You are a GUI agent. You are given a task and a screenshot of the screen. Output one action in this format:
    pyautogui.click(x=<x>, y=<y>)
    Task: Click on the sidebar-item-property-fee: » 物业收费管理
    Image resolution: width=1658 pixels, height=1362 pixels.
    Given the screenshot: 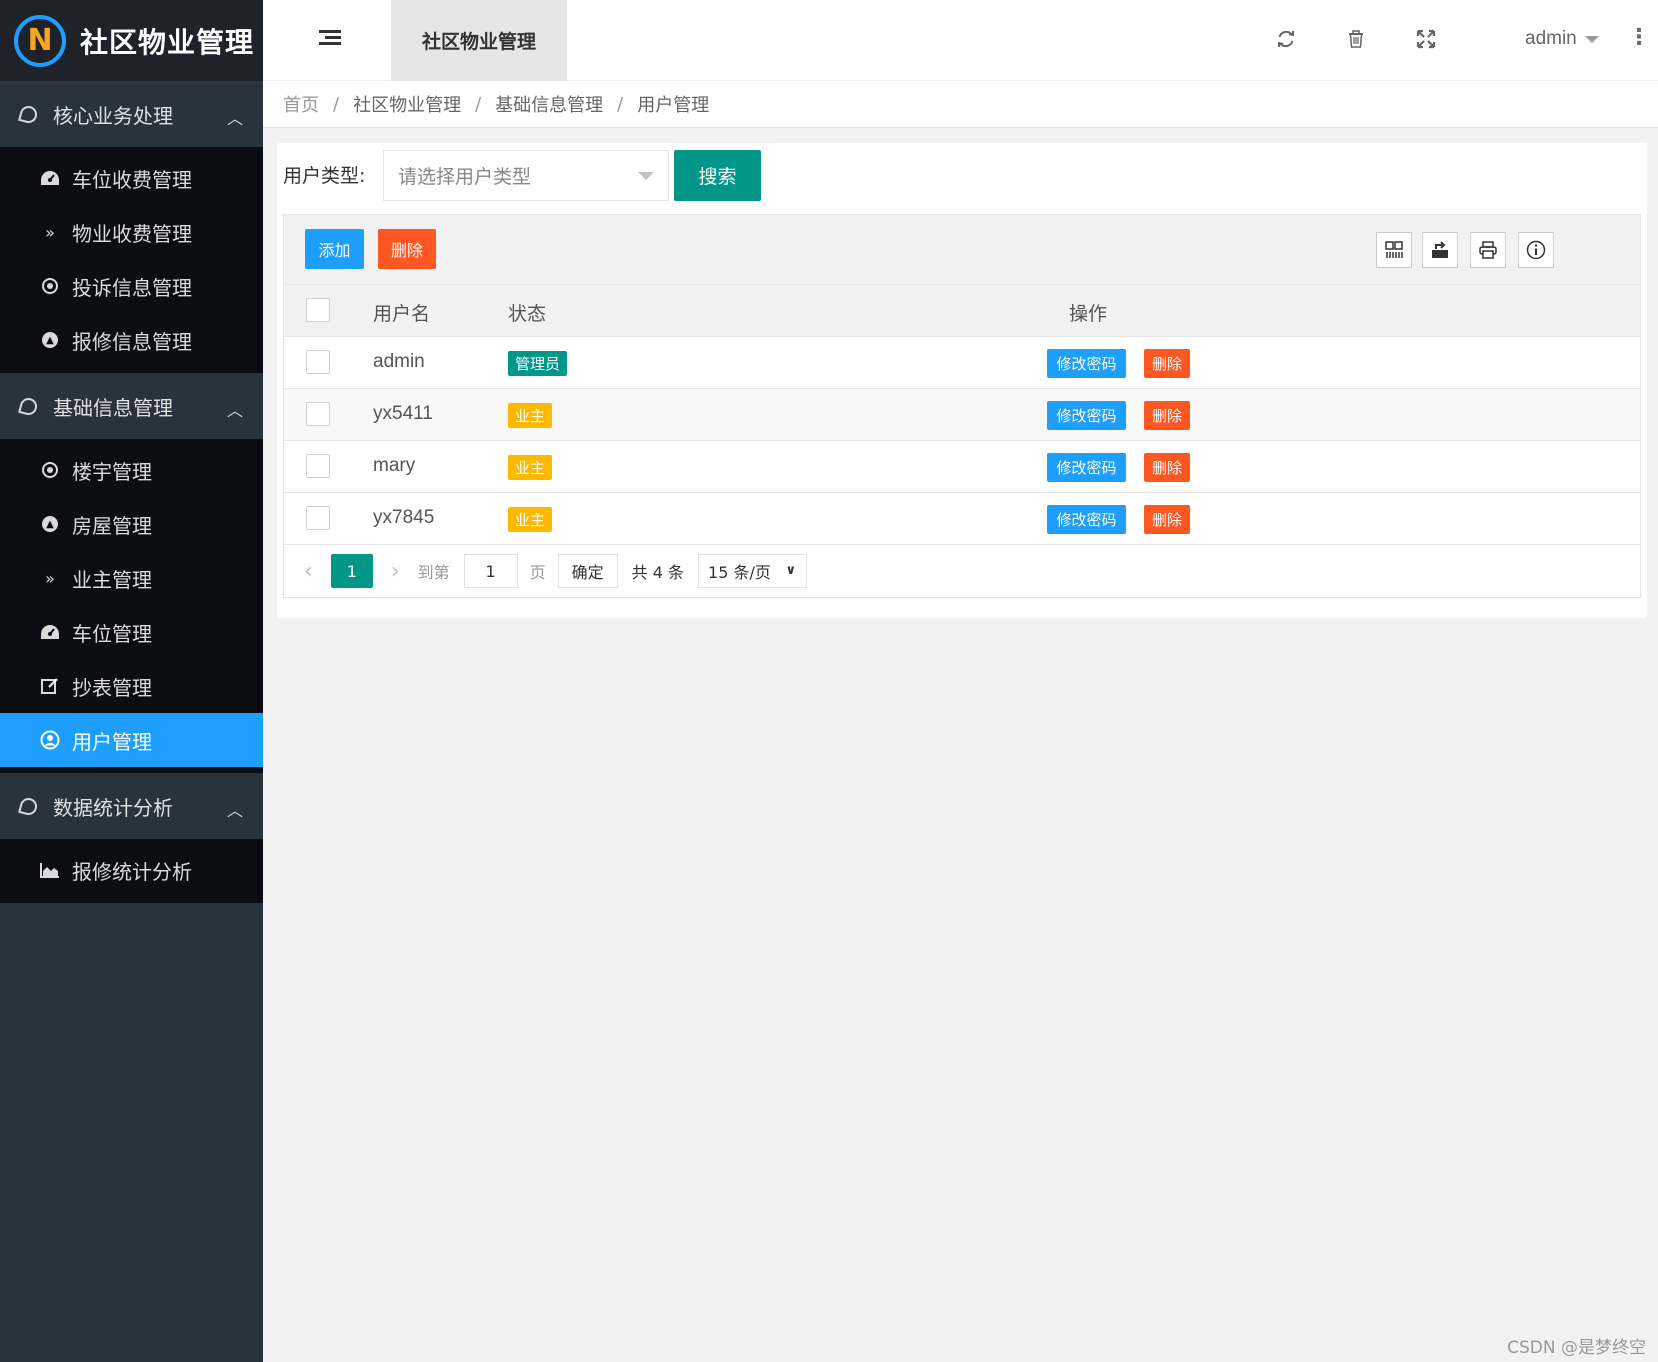 What is the action you would take?
    pyautogui.click(x=131, y=232)
    